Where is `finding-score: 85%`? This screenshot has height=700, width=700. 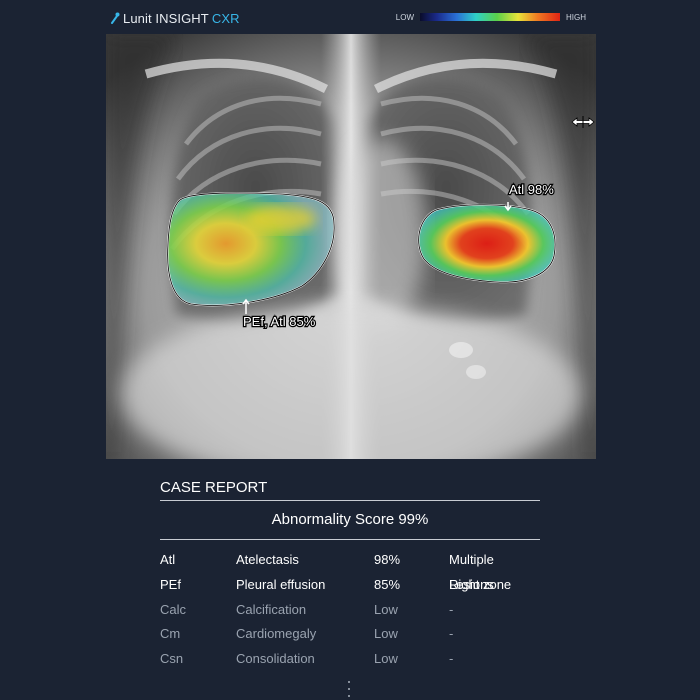 finding-score: 85% is located at coordinates (387, 584).